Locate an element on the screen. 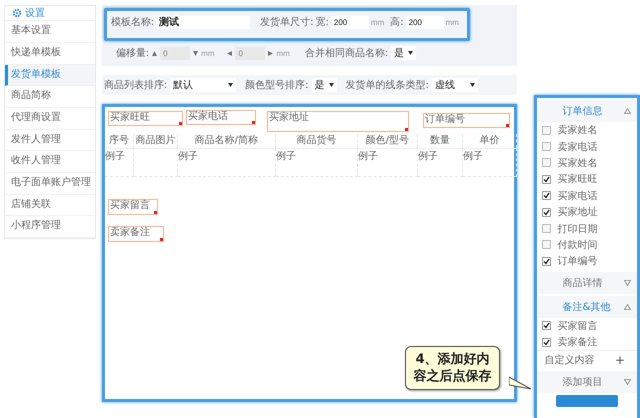 Image resolution: width=640 pixels, height=418 pixels. checkbox-label: 付款时间 is located at coordinates (578, 245).